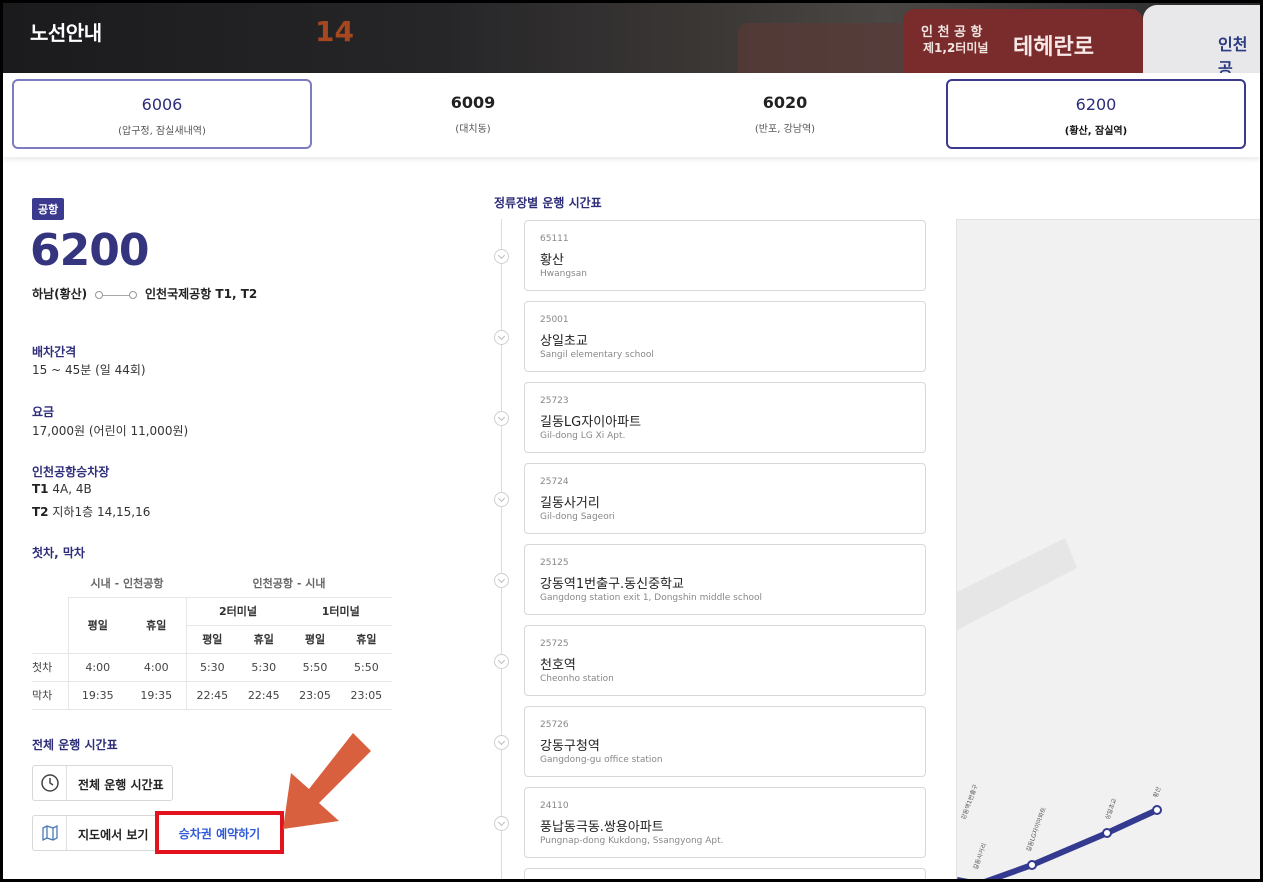 This screenshot has height=882, width=1263. I want to click on map-label: 황산, so click(1156, 792).